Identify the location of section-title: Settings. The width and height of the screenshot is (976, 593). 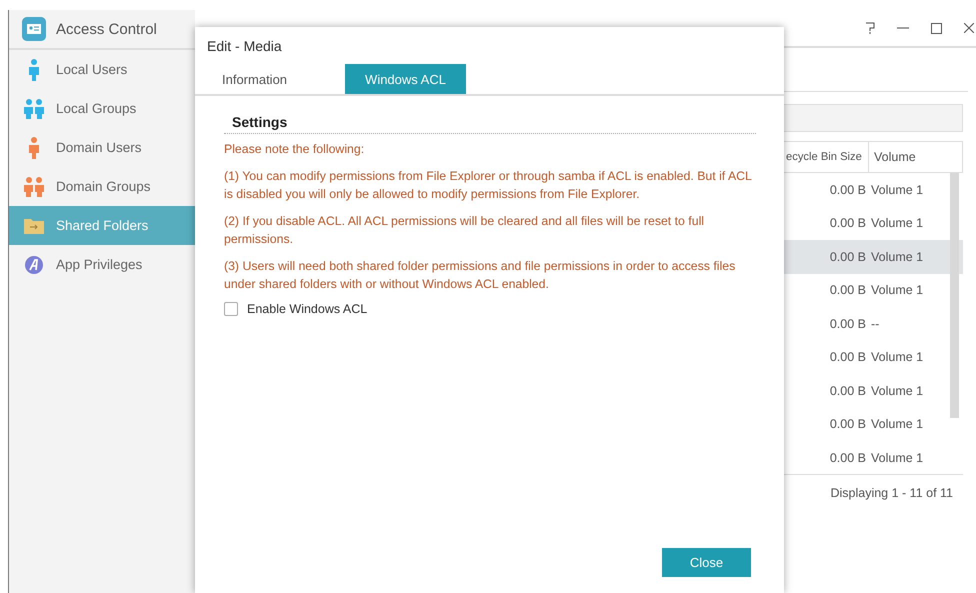
(490, 124).